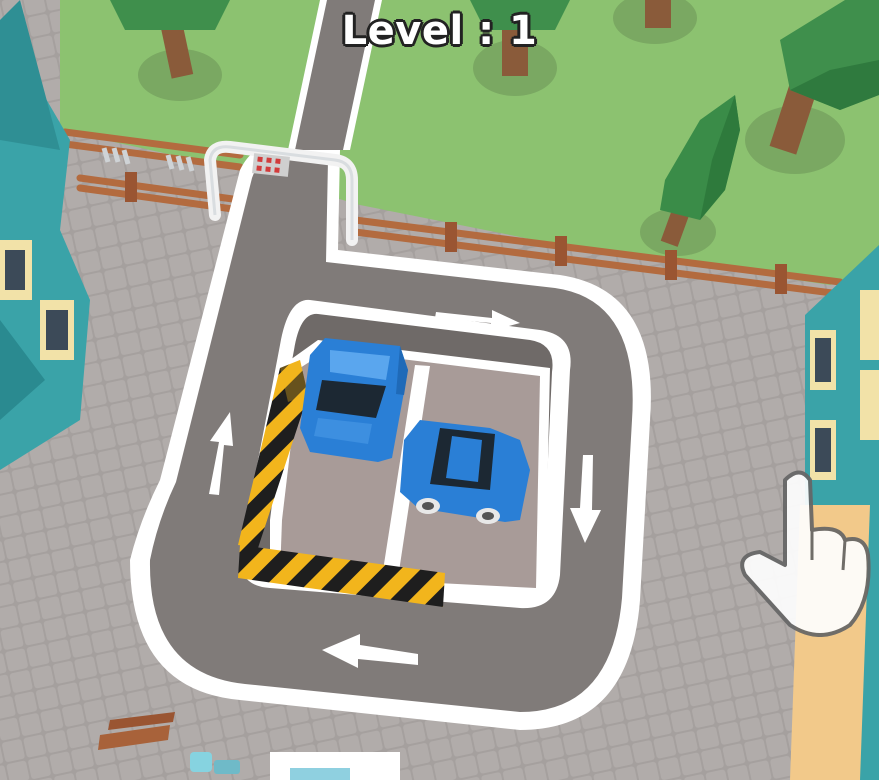  Describe the element at coordinates (271, 165) in the screenshot. I see `gate-sign` at that location.